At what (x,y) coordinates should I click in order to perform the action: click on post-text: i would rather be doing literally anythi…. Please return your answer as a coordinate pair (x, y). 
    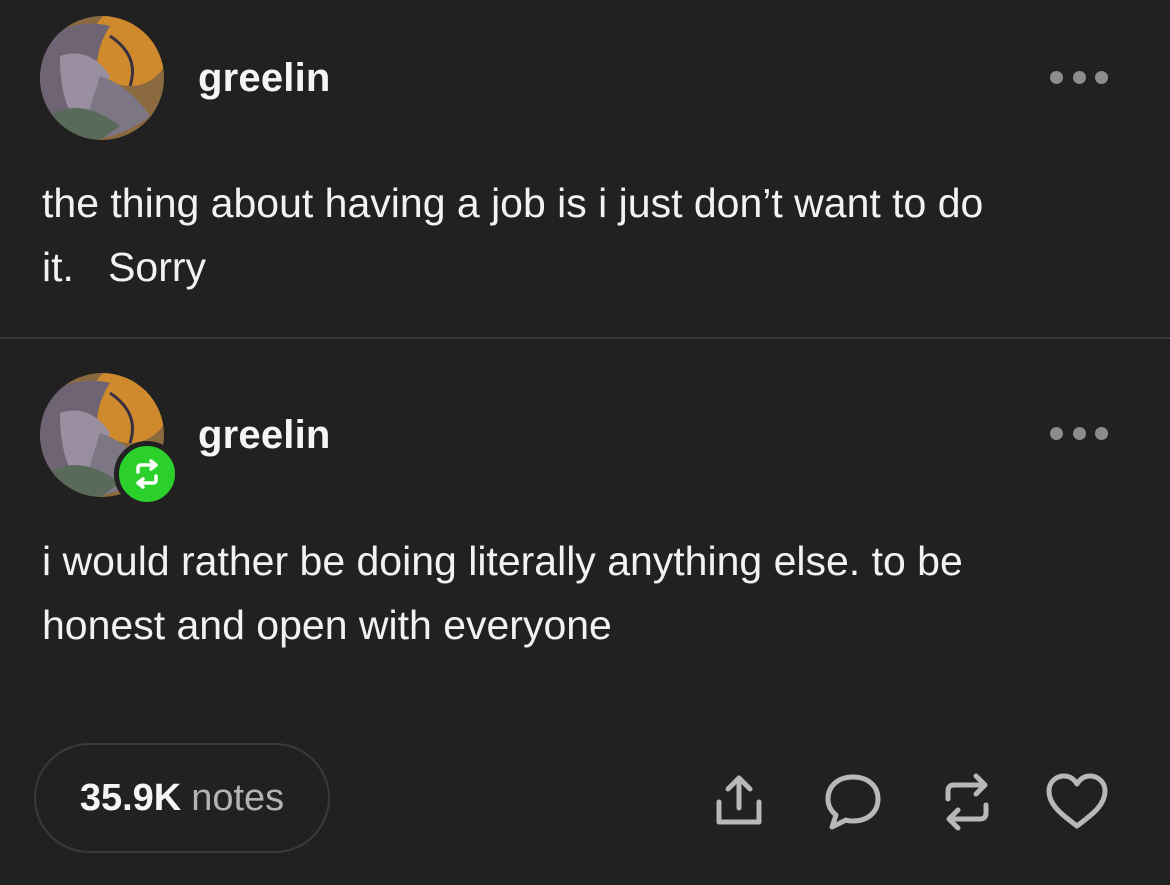
    Looking at the image, I should click on (502, 593).